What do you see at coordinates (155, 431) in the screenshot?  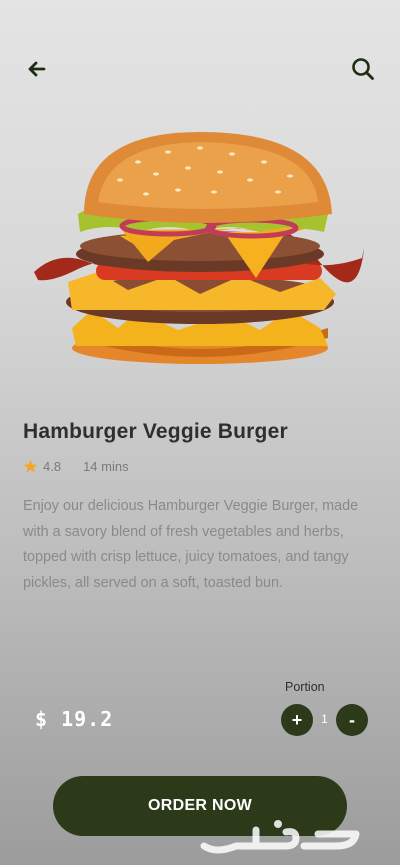 I see `product-title: Hamburger Veggie Burger` at bounding box center [155, 431].